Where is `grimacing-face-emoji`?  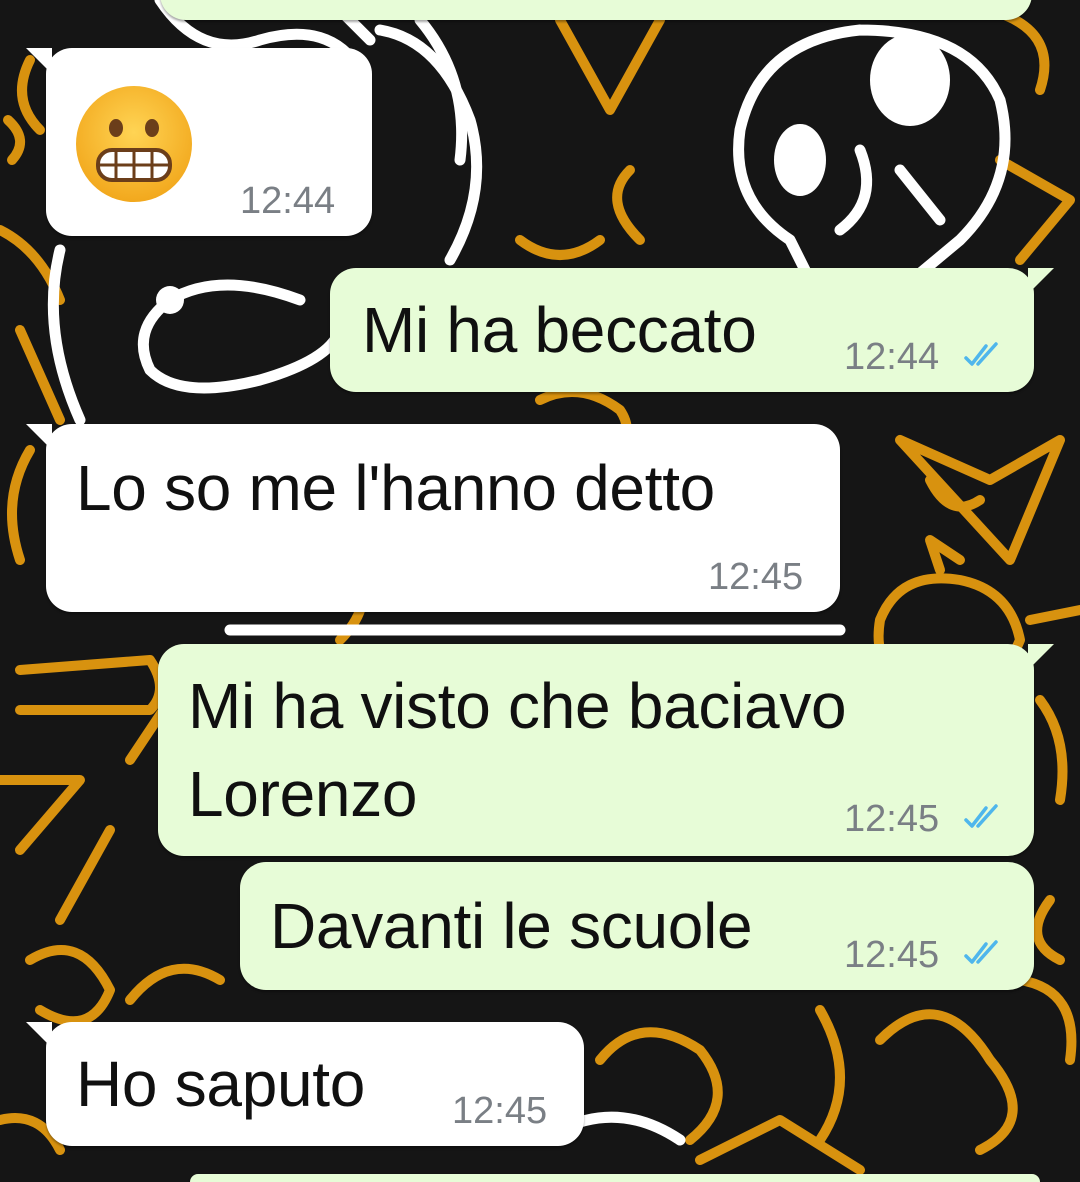 grimacing-face-emoji is located at coordinates (134, 144).